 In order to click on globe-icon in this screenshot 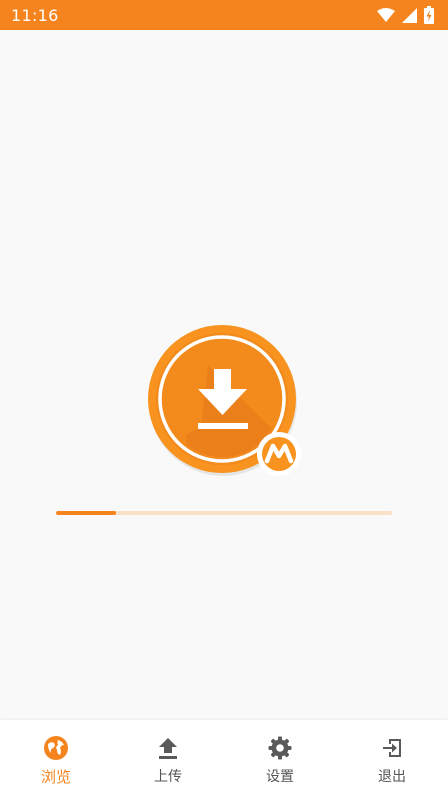, I will do `click(56, 748)`.